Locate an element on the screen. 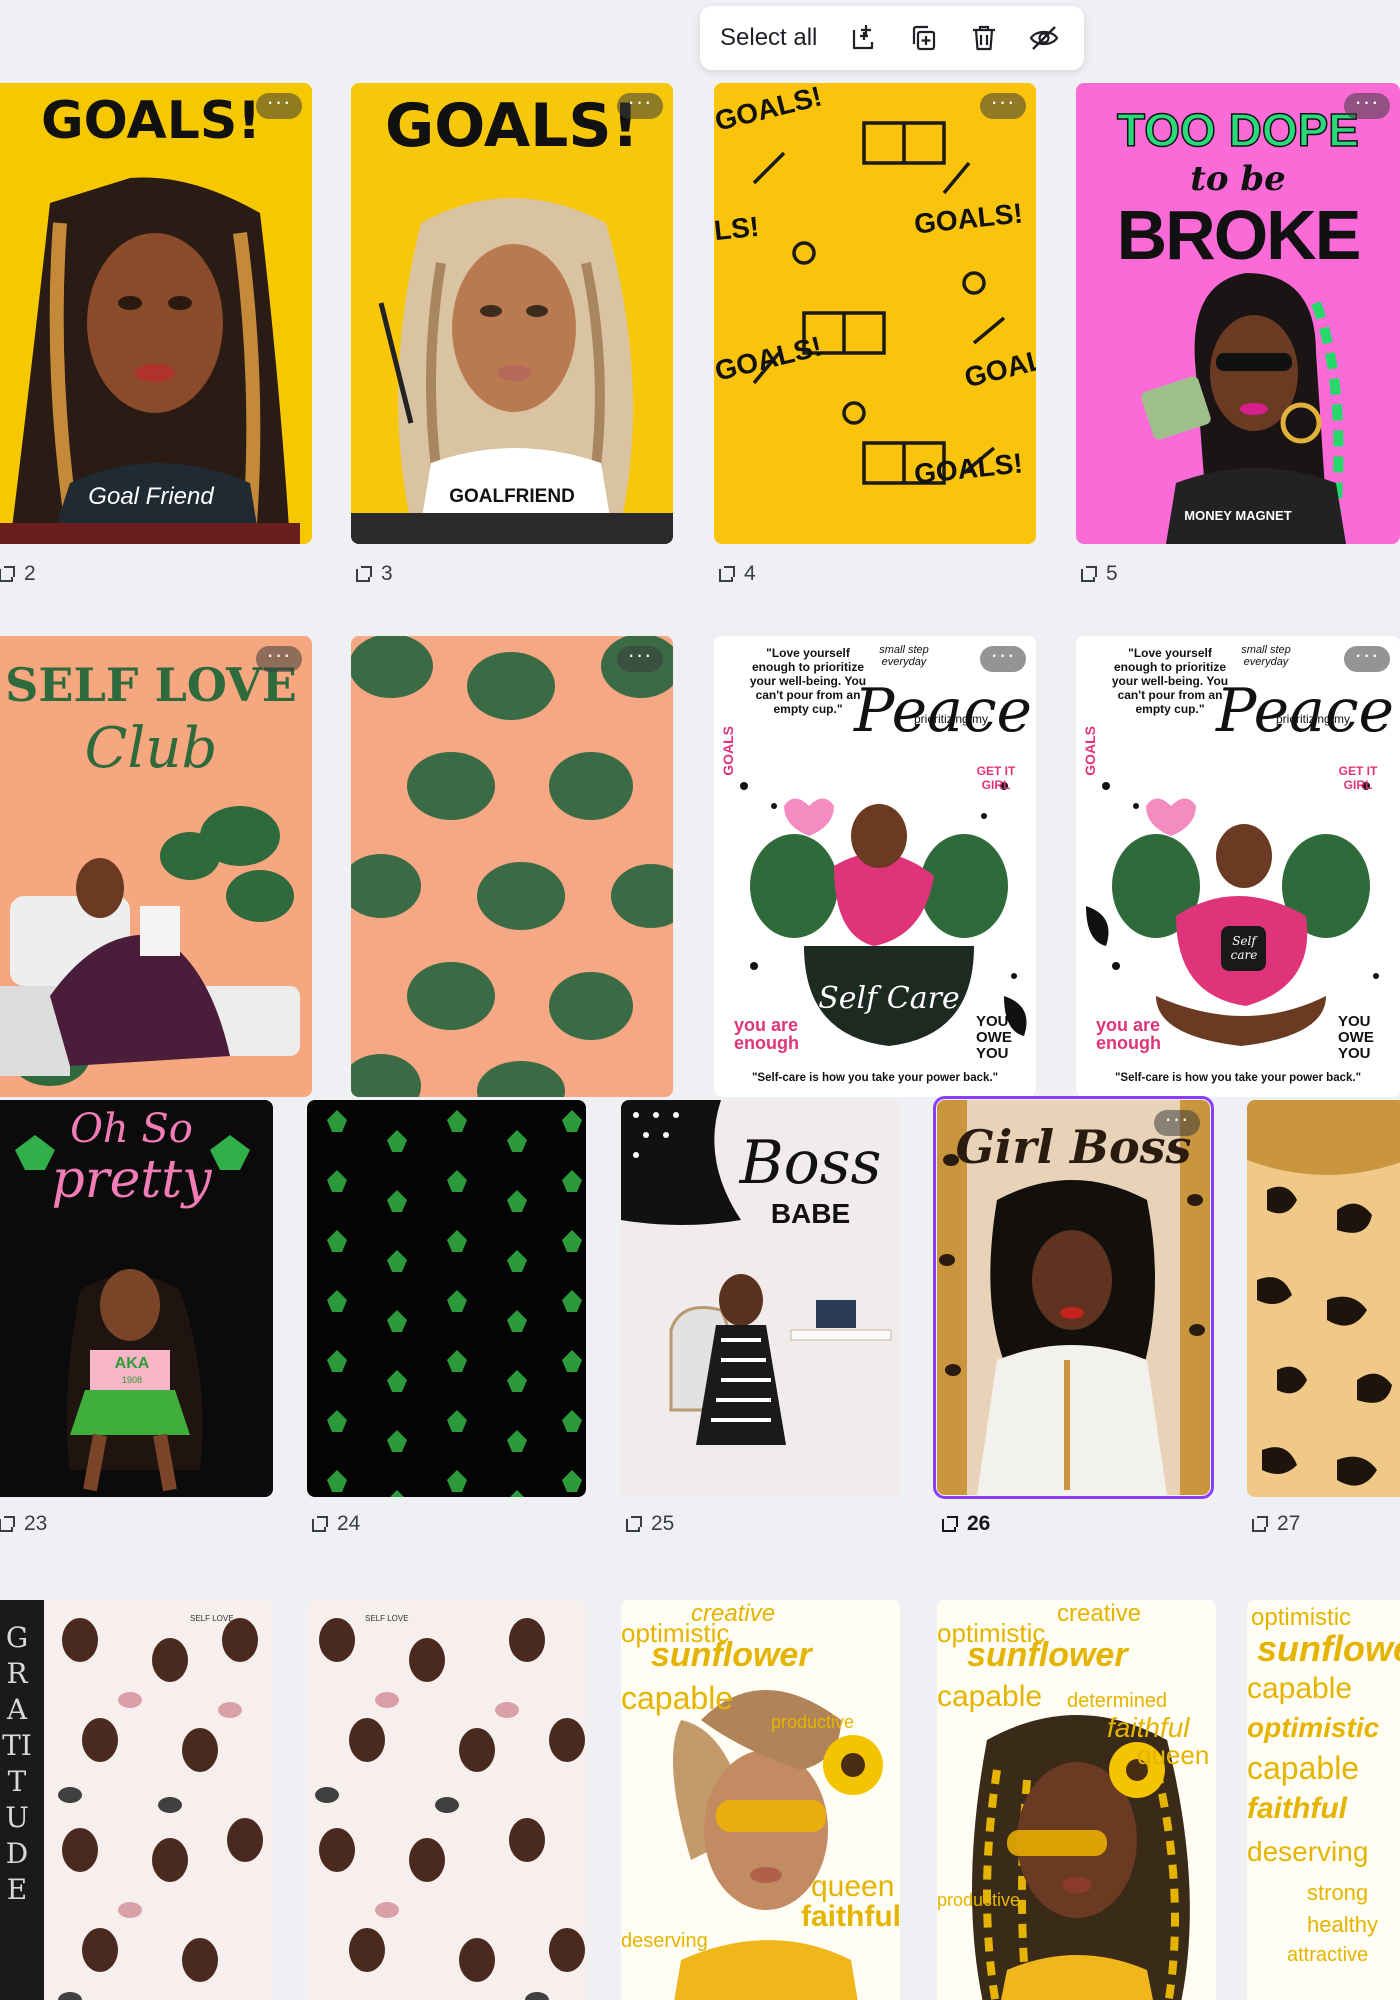  hide-icon is located at coordinates (1044, 38).